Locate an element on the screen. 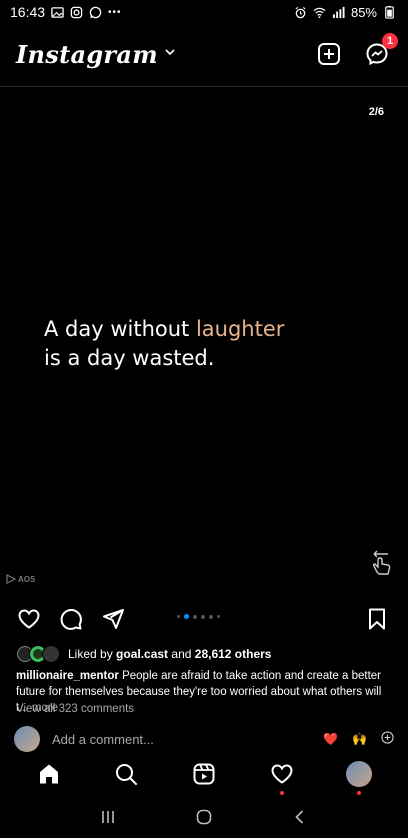 This screenshot has height=838, width=408. back-button is located at coordinates (300, 817).